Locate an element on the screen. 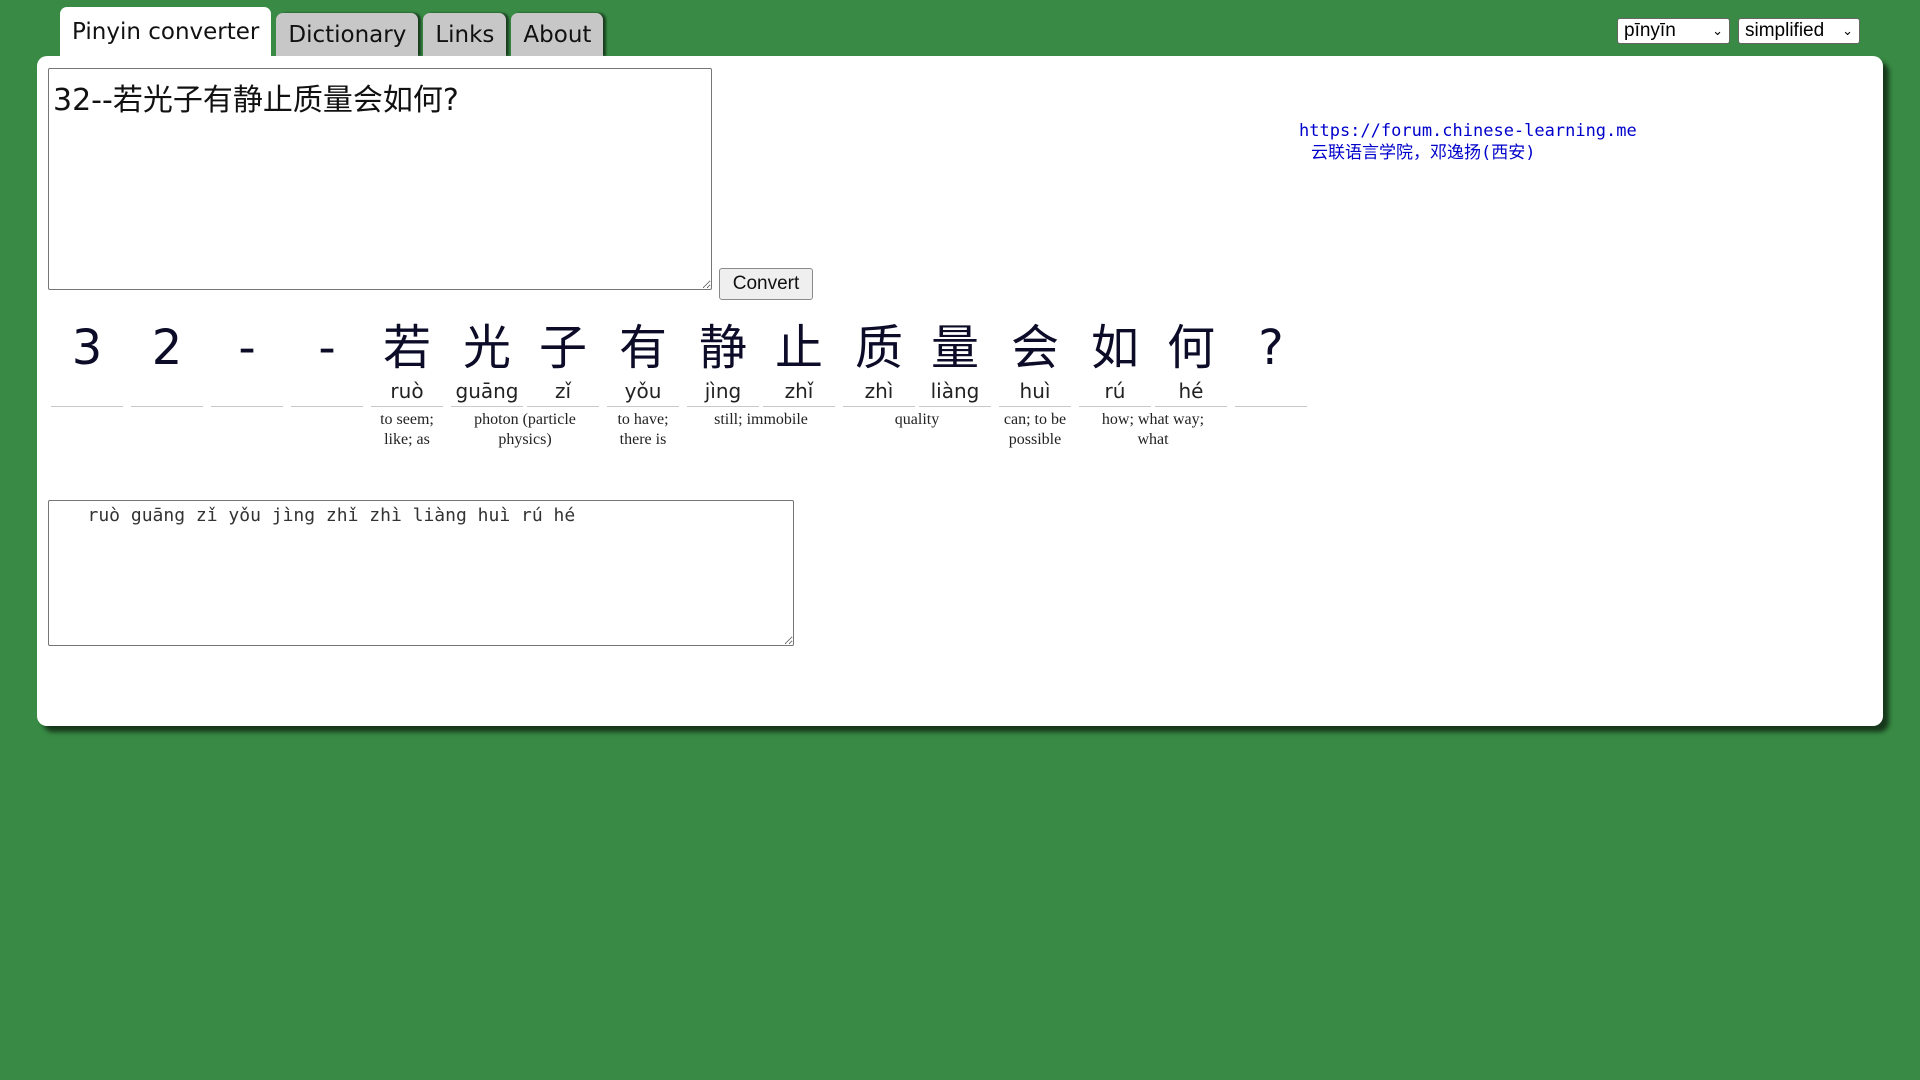 The width and height of the screenshot is (1920, 1080). pinyin: zhǐ is located at coordinates (799, 392).